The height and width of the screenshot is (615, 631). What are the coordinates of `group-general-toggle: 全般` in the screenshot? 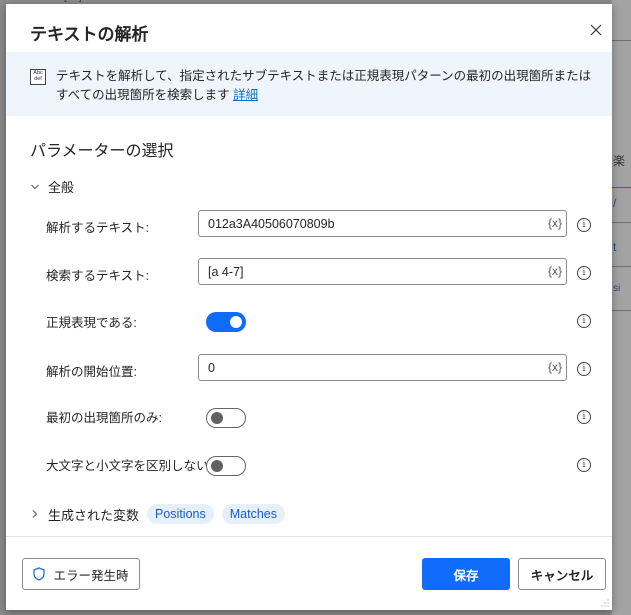 It's located at (52, 186).